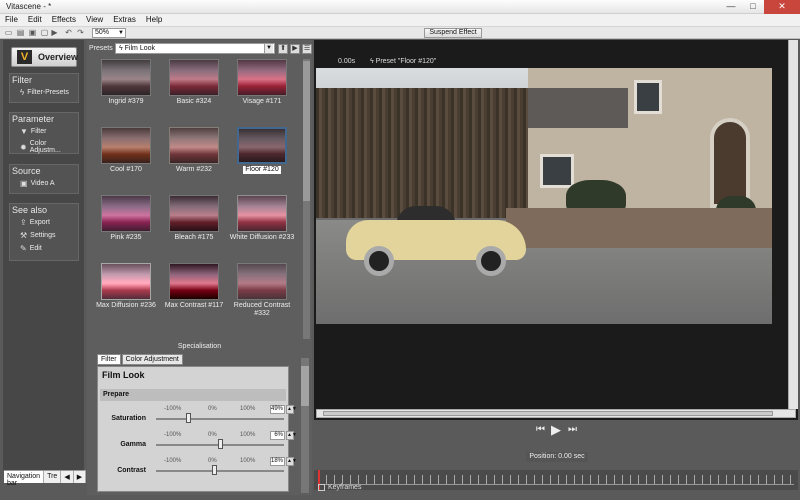 The image size is (800, 500). I want to click on timeline-ruler, so click(556, 480).